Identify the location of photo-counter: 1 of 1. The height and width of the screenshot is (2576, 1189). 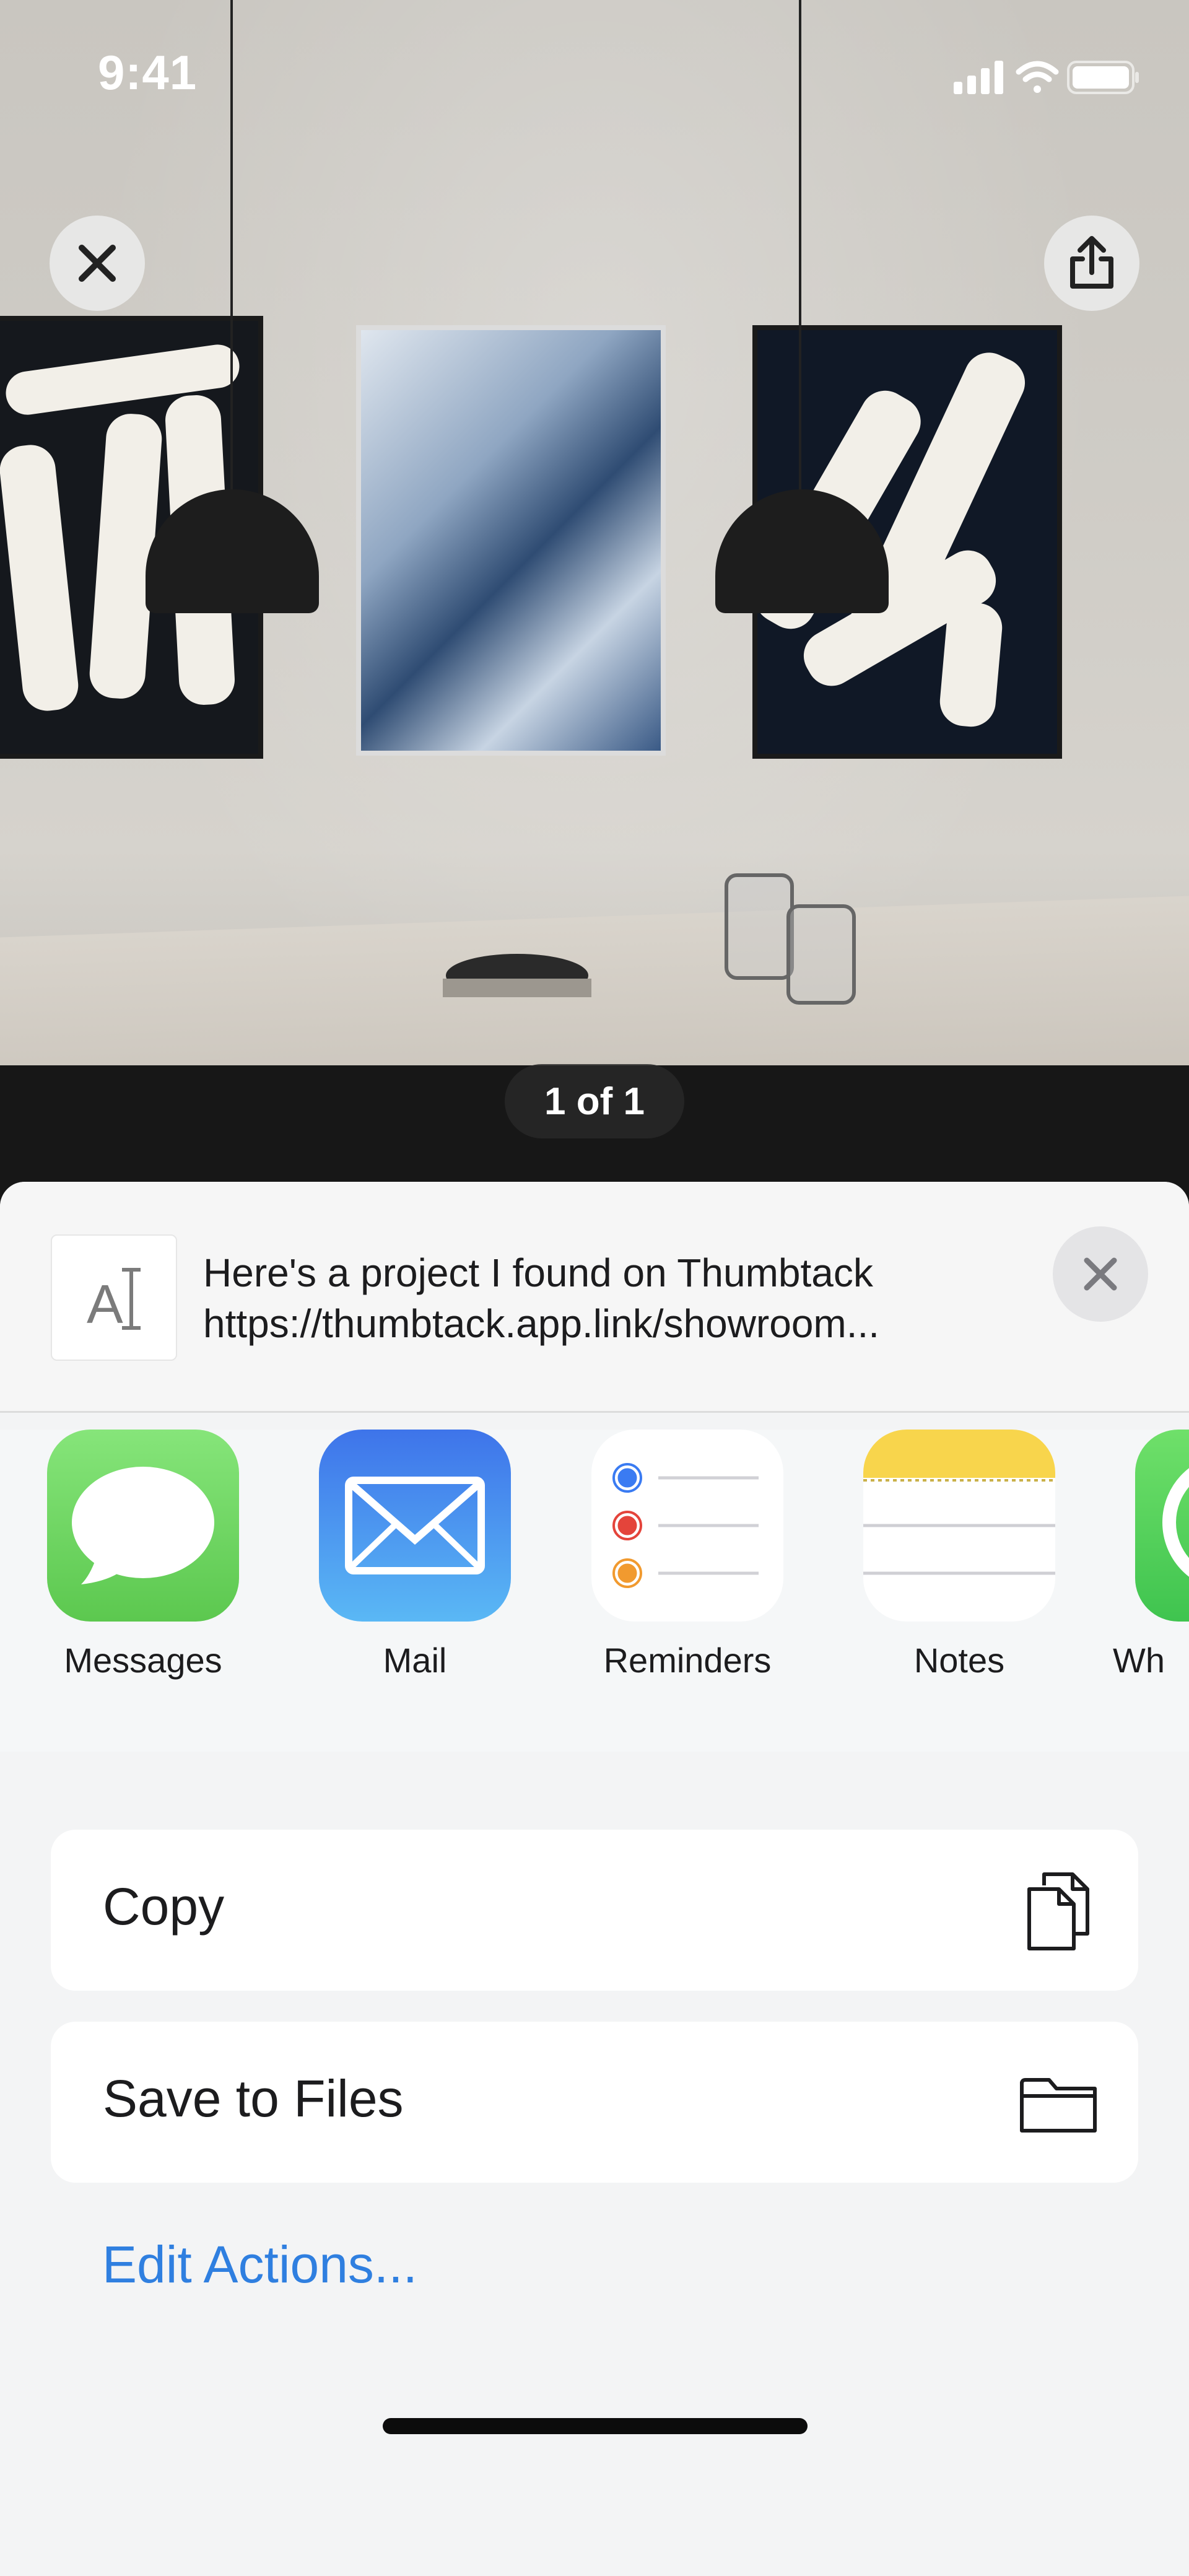
(594, 1101).